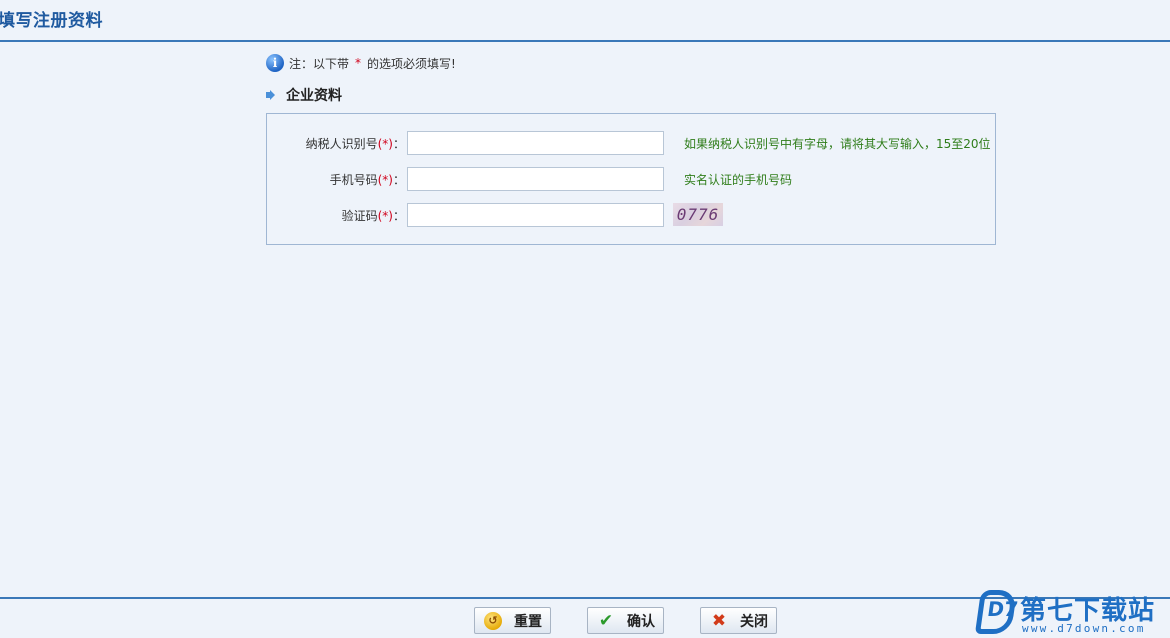  Describe the element at coordinates (314, 96) in the screenshot. I see `section-title: 企业资料` at that location.